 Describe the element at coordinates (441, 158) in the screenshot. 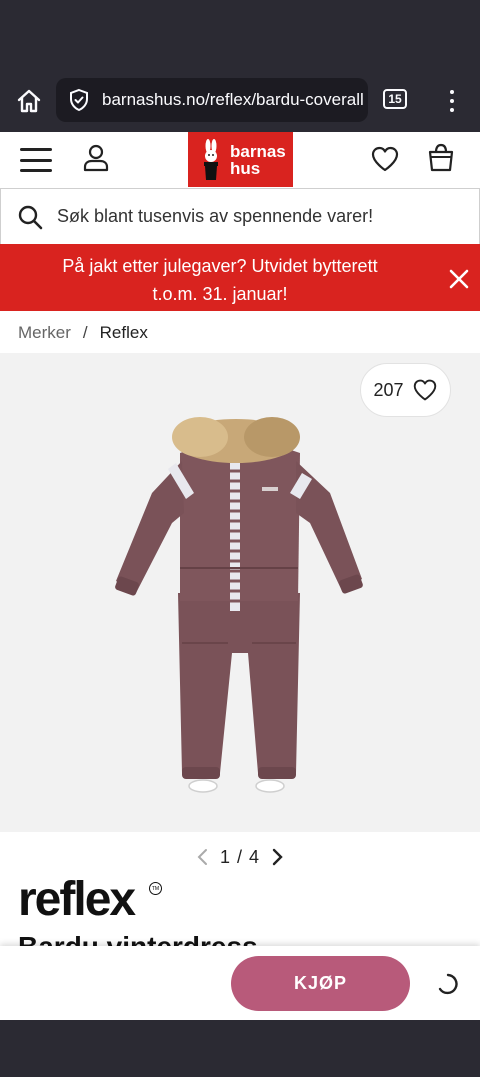

I see `shopping-bag-icon` at that location.